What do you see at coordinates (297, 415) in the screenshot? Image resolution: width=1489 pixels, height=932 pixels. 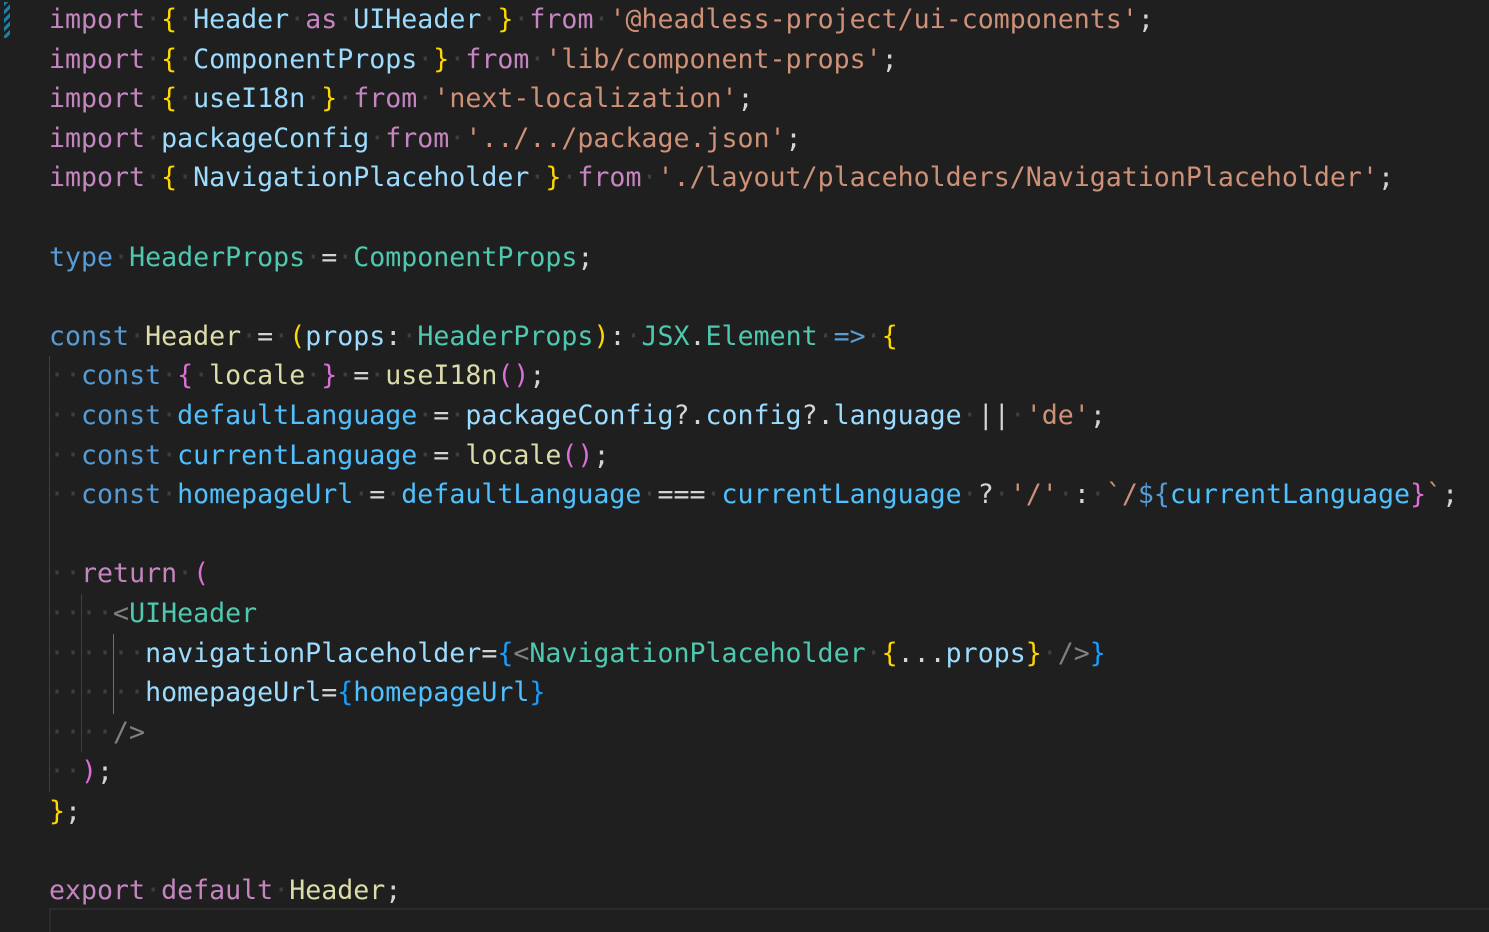 I see `code-token: defaultLanguage` at bounding box center [297, 415].